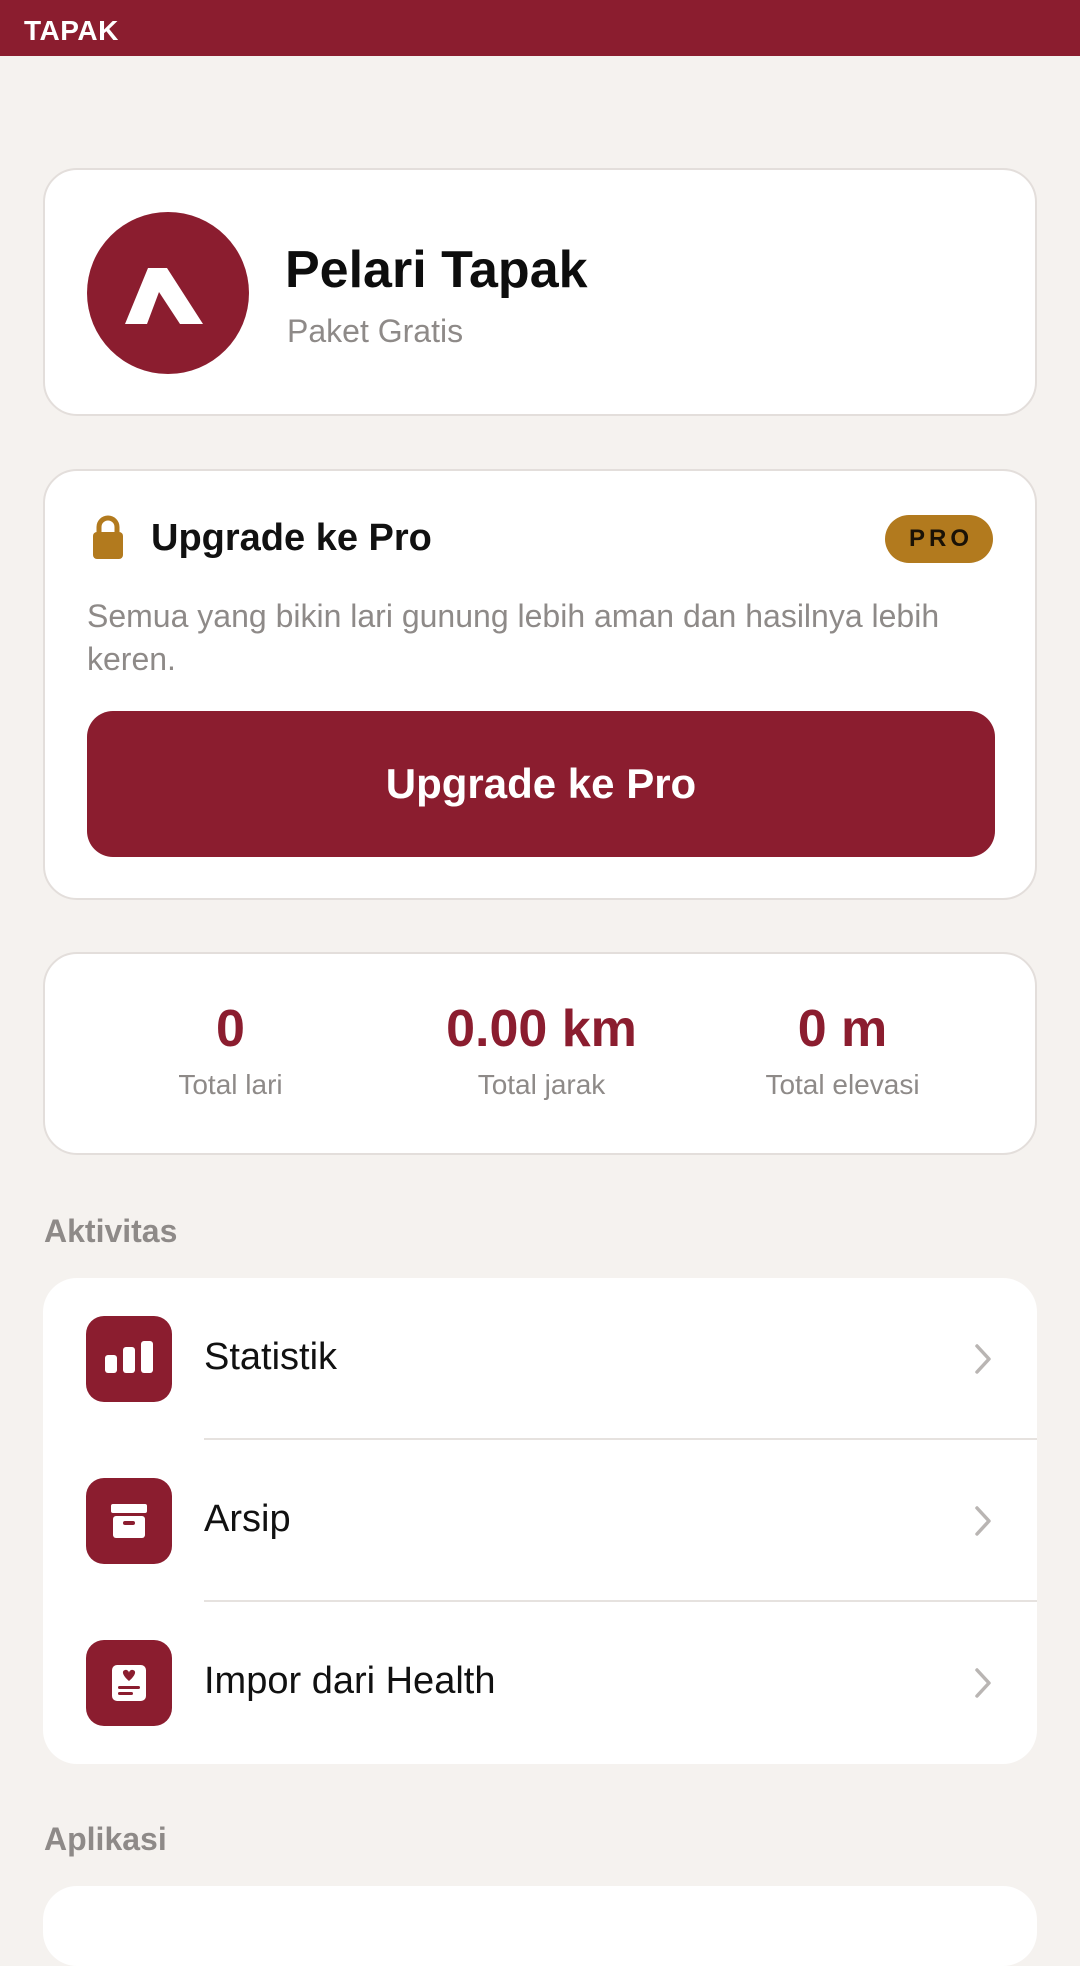 This screenshot has width=1080, height=1966. What do you see at coordinates (350, 1681) in the screenshot?
I see `list-item-label: Impor dari Health` at bounding box center [350, 1681].